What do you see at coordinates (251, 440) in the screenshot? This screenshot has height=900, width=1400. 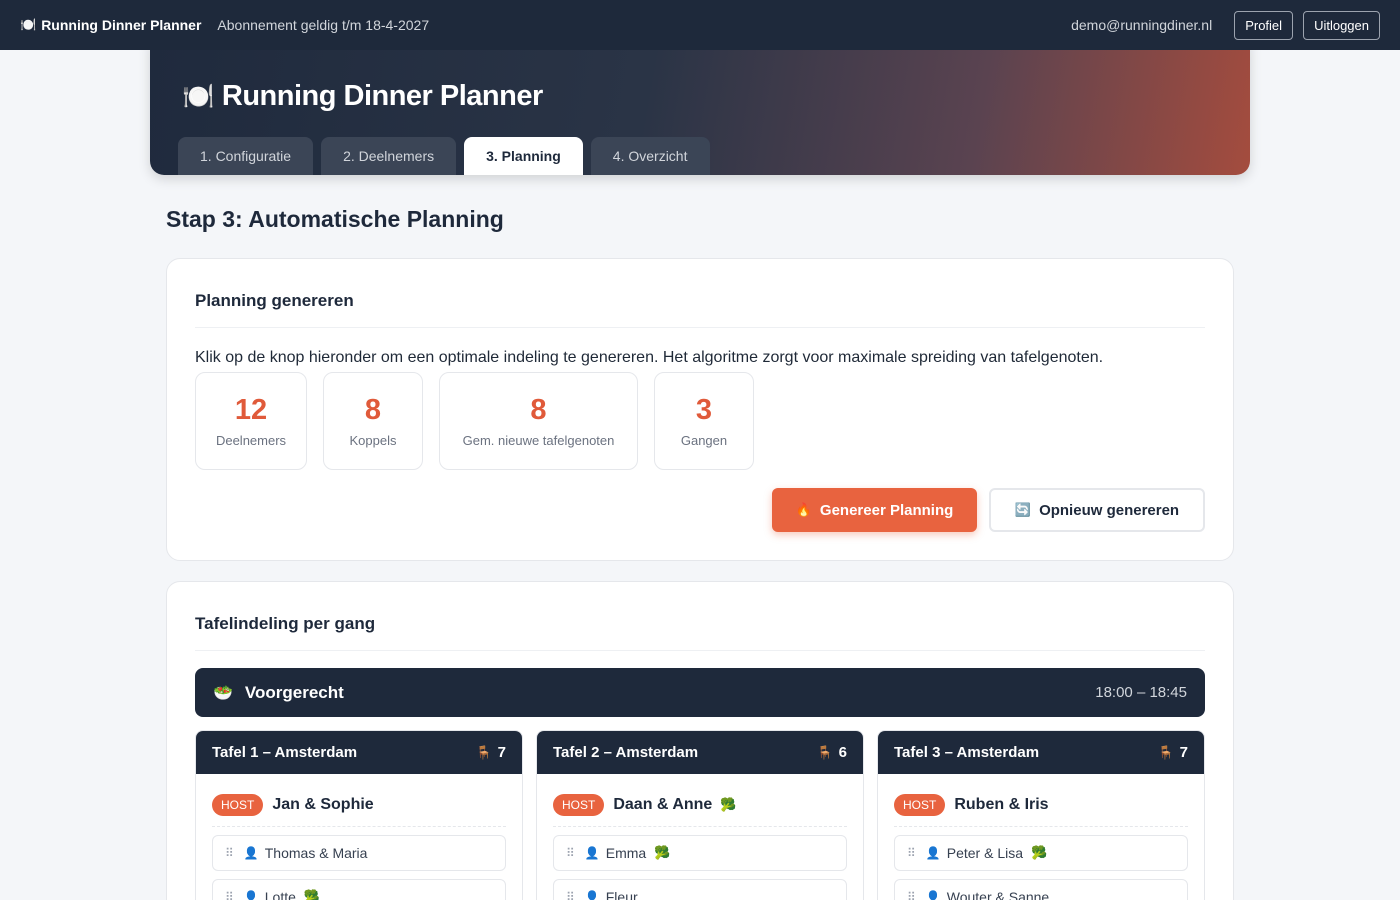 I see `stat-label: Deelnemers` at bounding box center [251, 440].